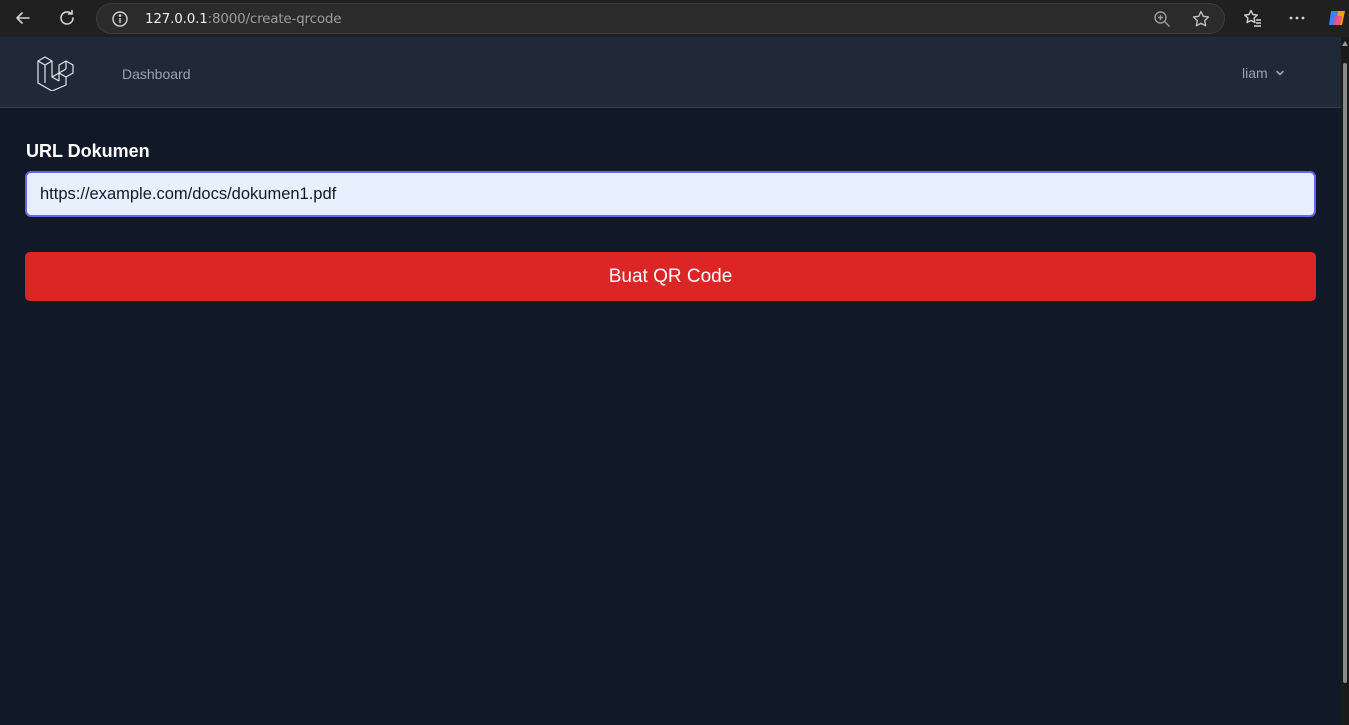  I want to click on copilot-icon, so click(1338, 18).